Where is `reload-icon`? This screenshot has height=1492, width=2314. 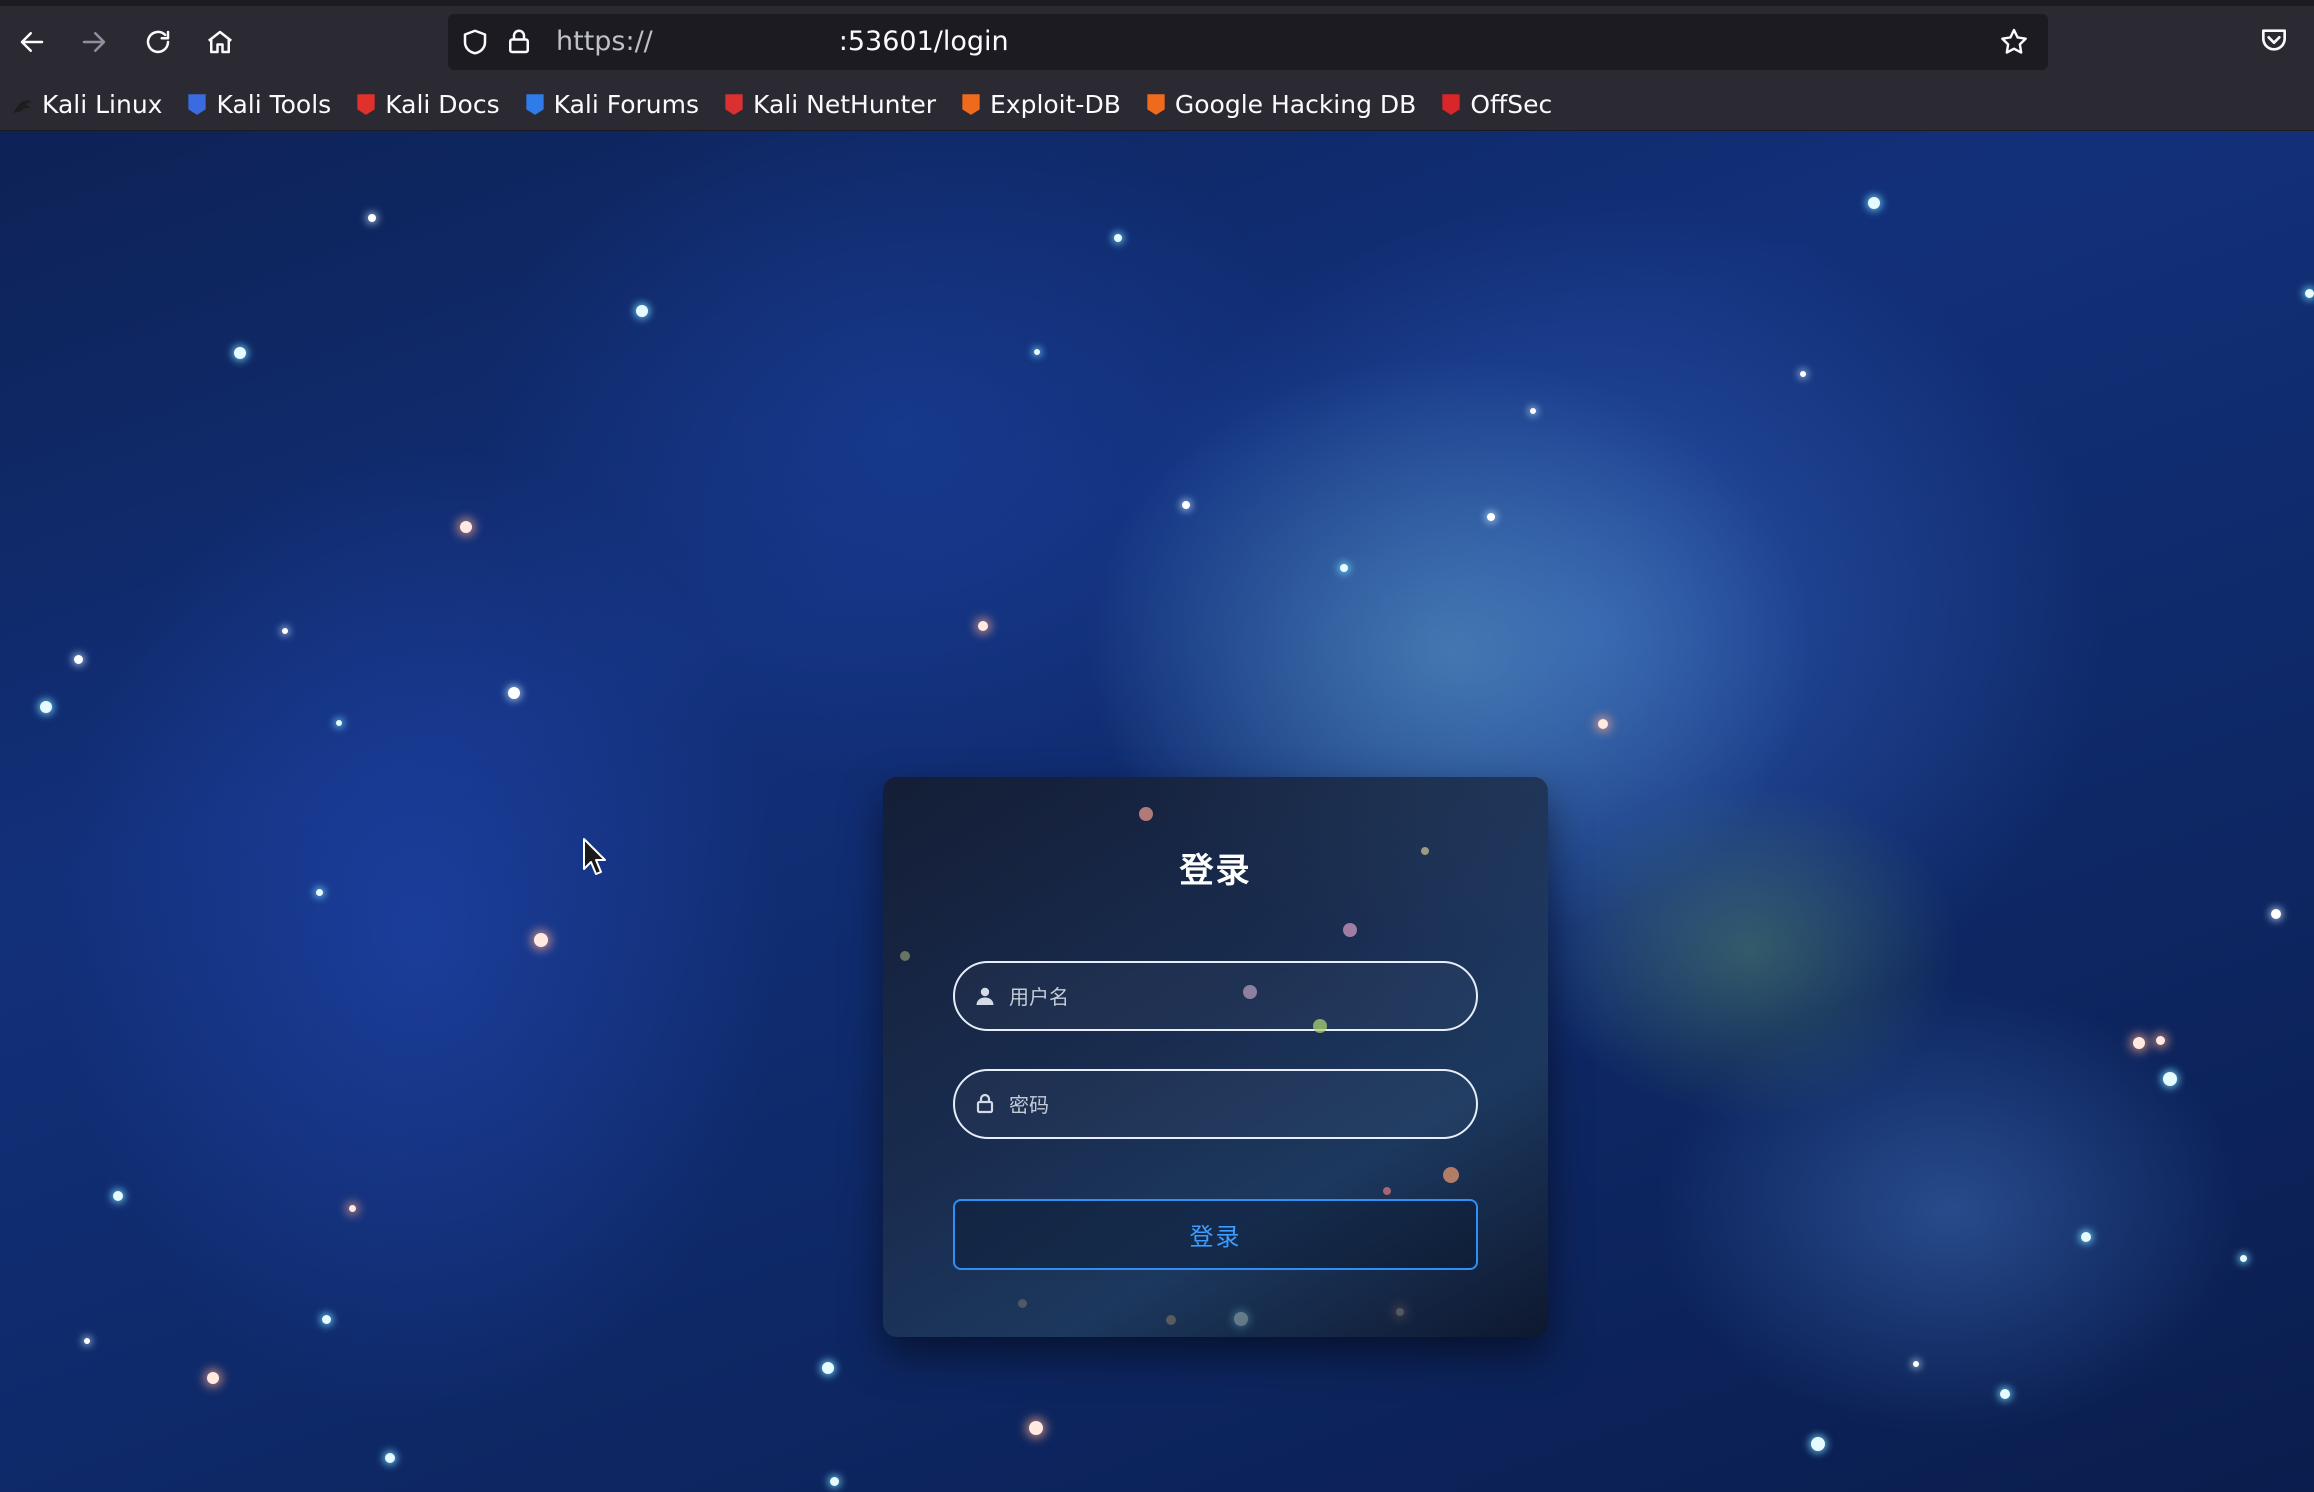
reload-icon is located at coordinates (158, 42).